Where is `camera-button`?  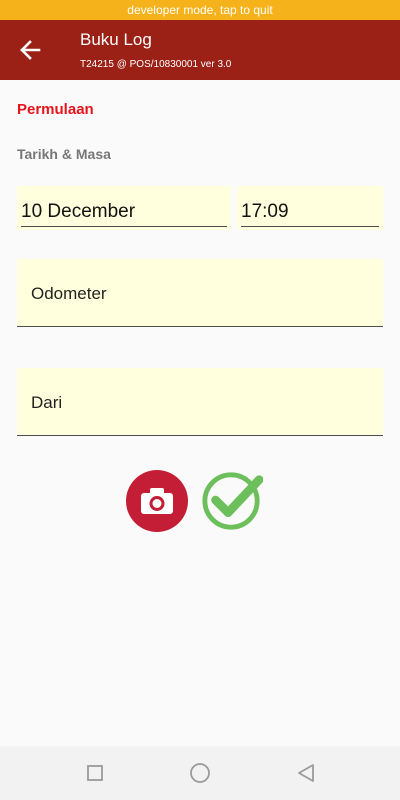
camera-button is located at coordinates (157, 501).